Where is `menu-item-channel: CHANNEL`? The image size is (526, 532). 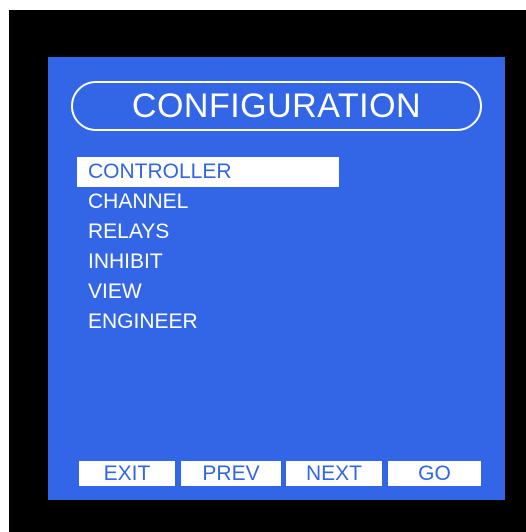 menu-item-channel: CHANNEL is located at coordinates (208, 202).